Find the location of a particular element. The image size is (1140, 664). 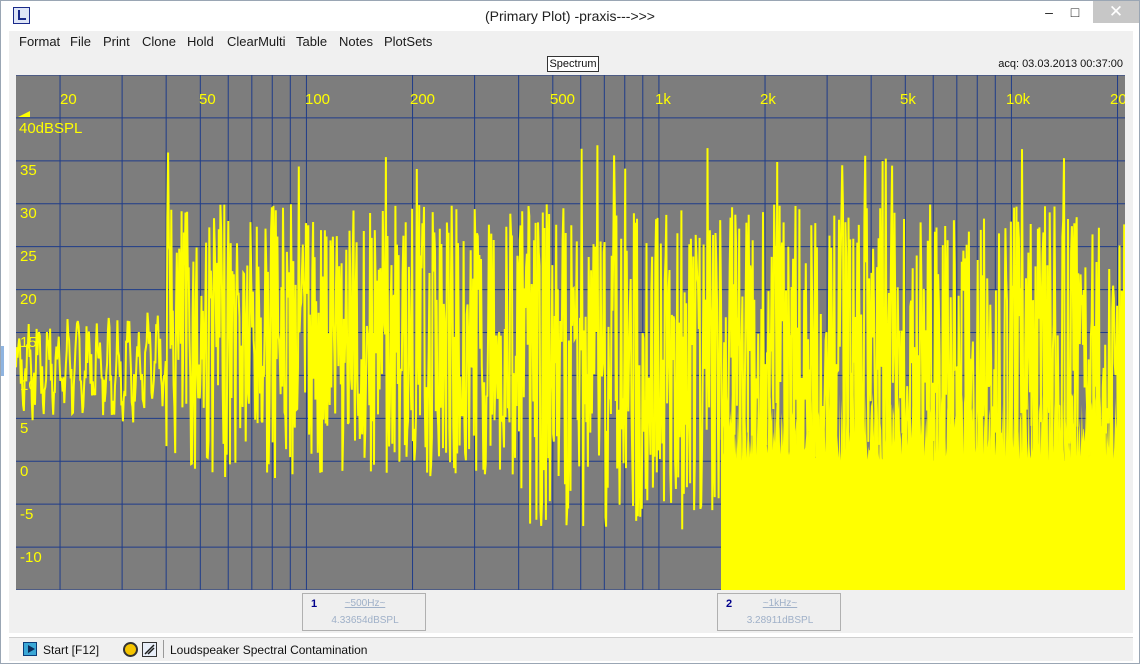

cursor-box-1: 1 ~500Hz~ 4.33654dBSPL is located at coordinates (364, 612).